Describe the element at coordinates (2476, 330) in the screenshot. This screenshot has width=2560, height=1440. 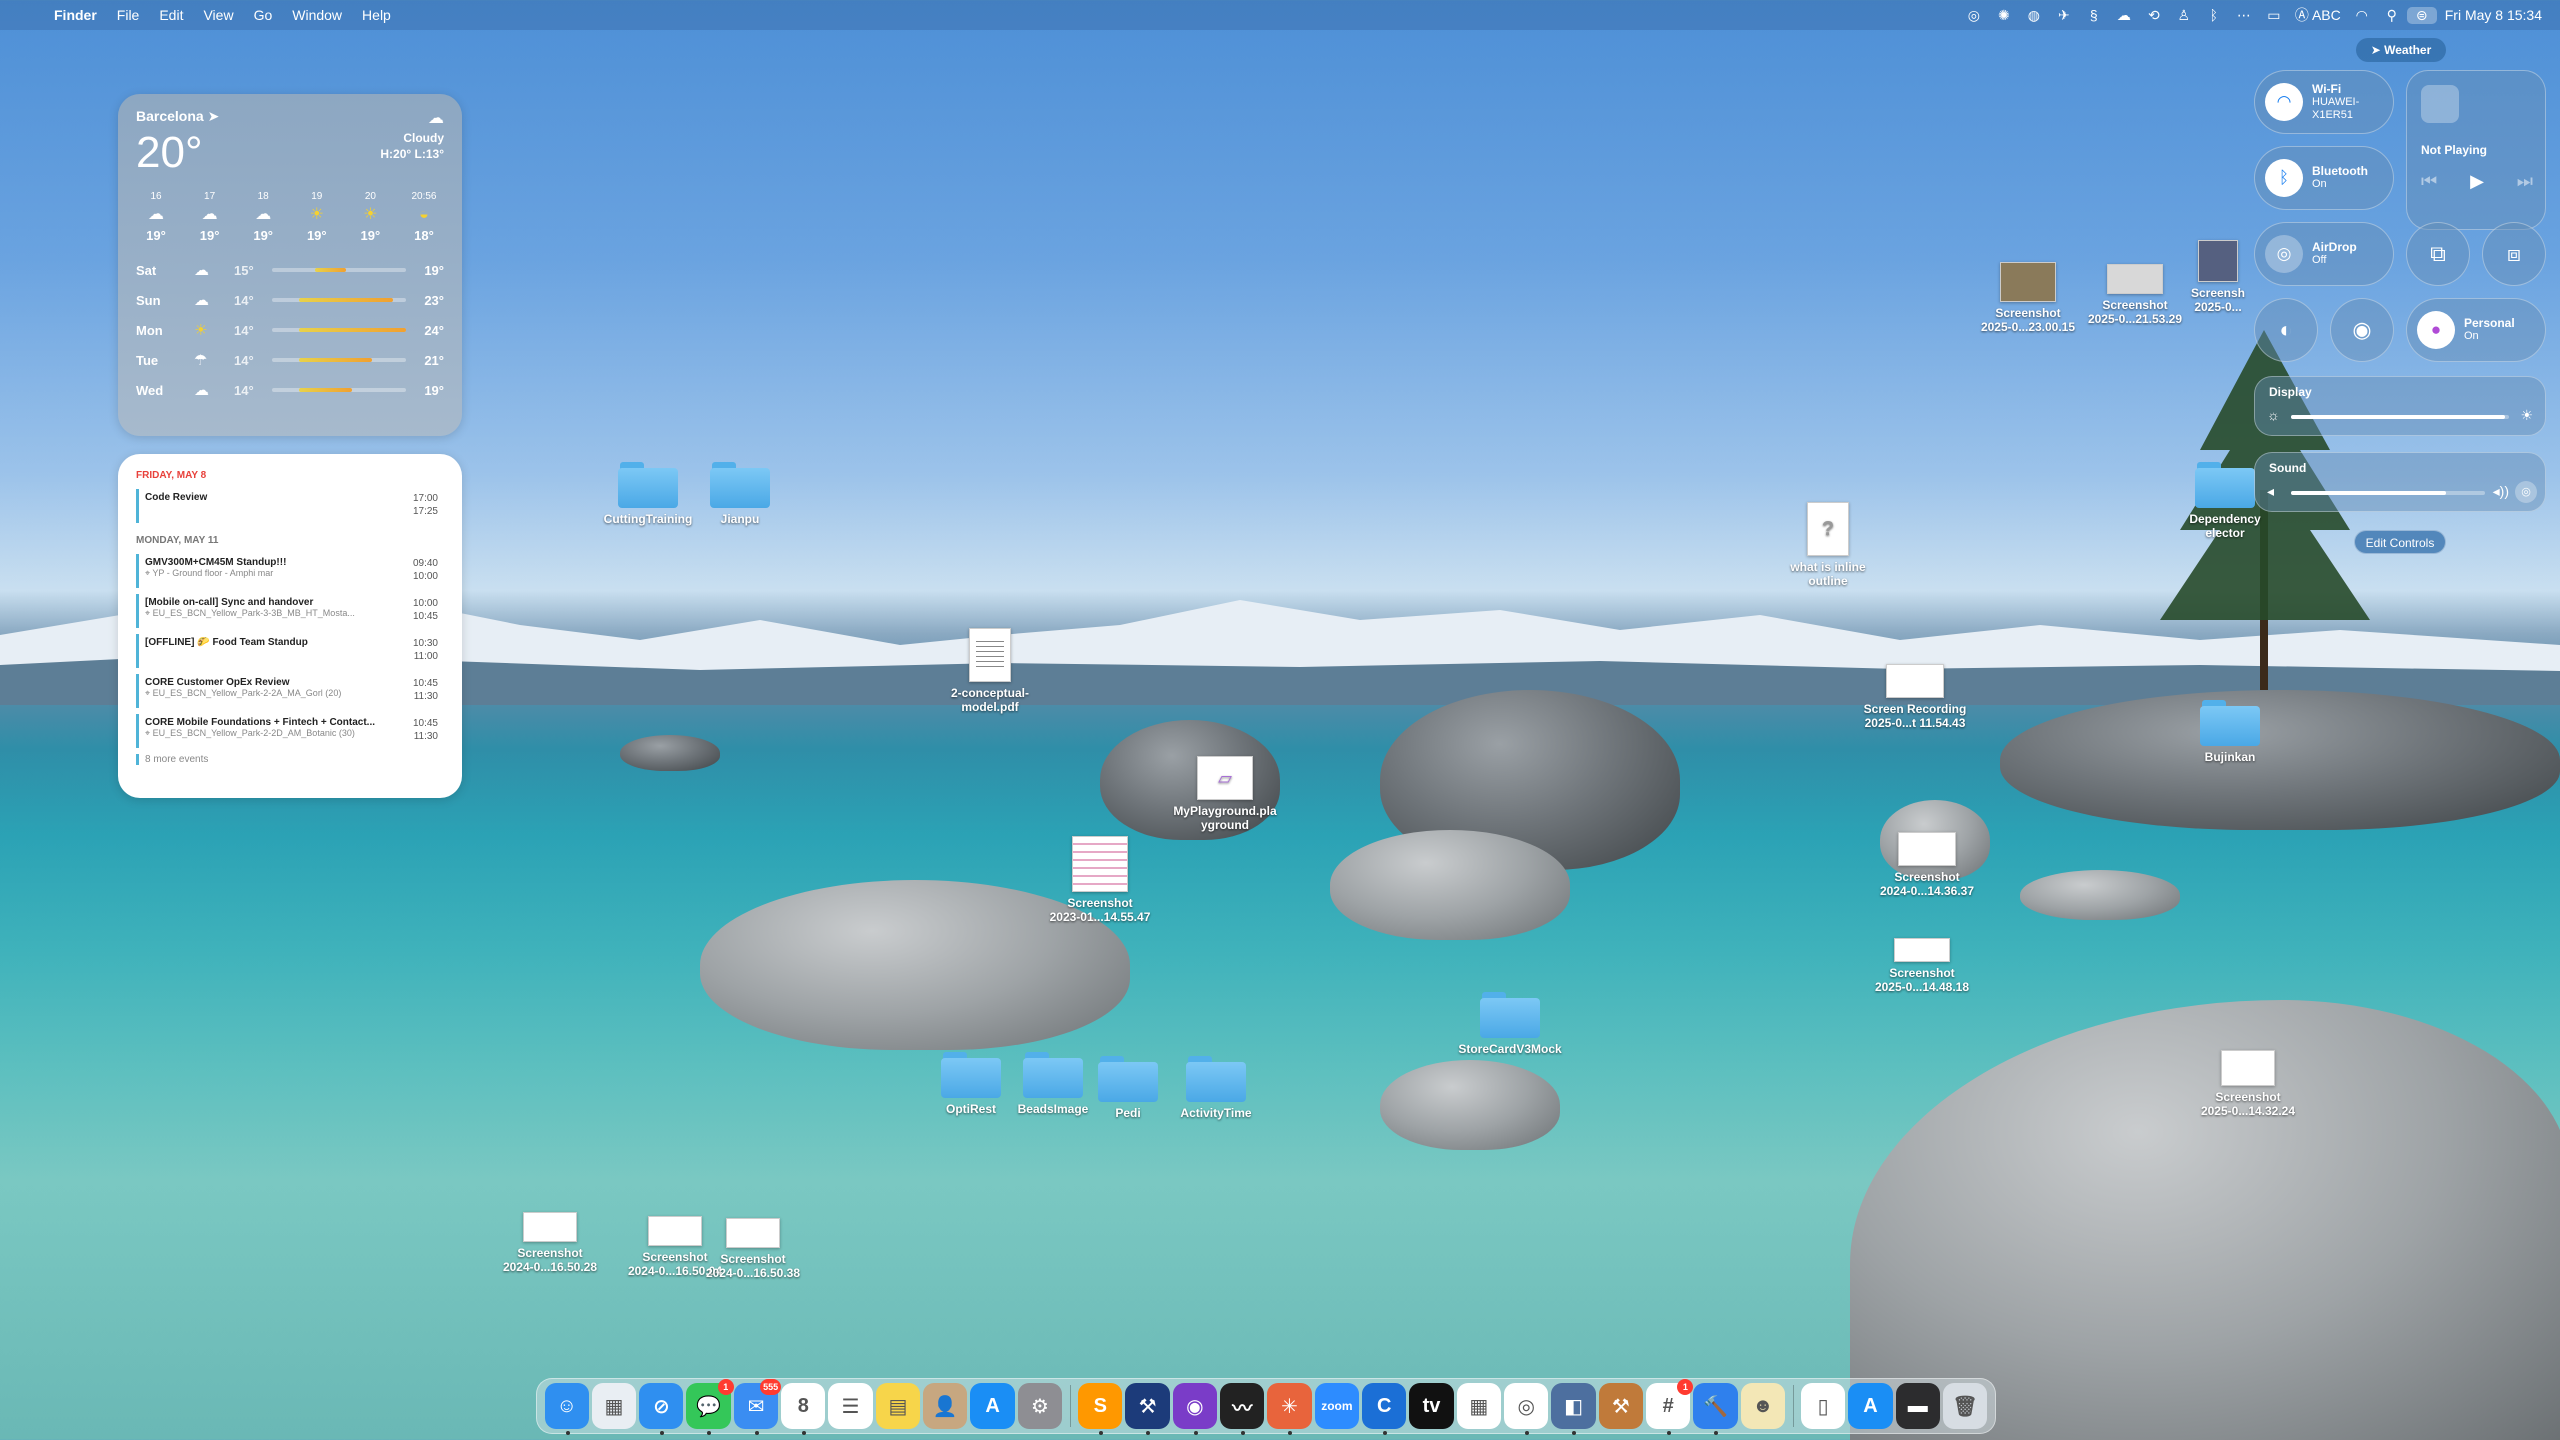
I see `personal-focus-toggle: ● Personal On` at that location.